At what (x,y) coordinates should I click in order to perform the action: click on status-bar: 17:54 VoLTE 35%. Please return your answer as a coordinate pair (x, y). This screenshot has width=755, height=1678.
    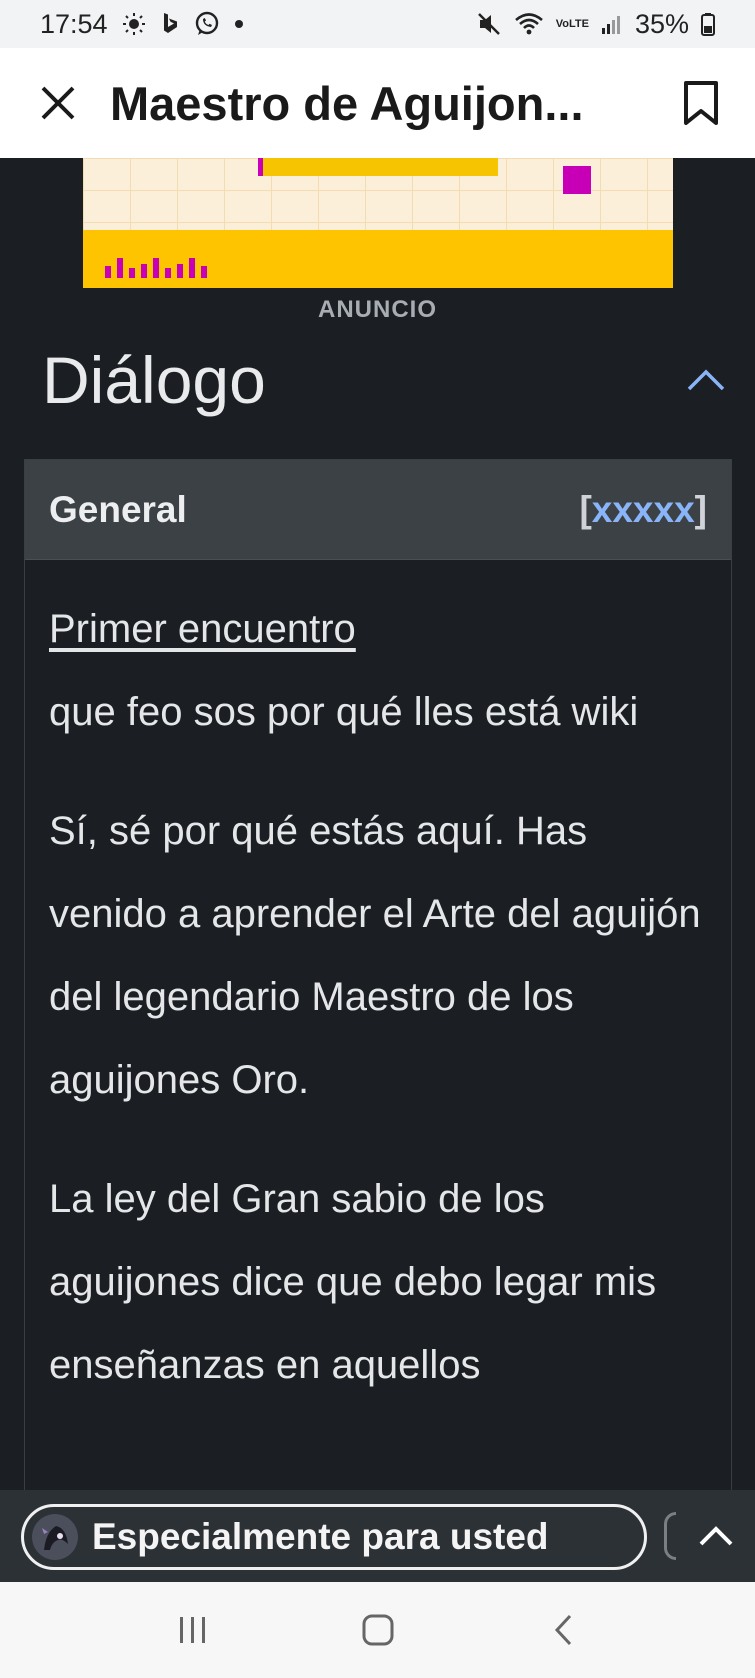
    Looking at the image, I should click on (377, 24).